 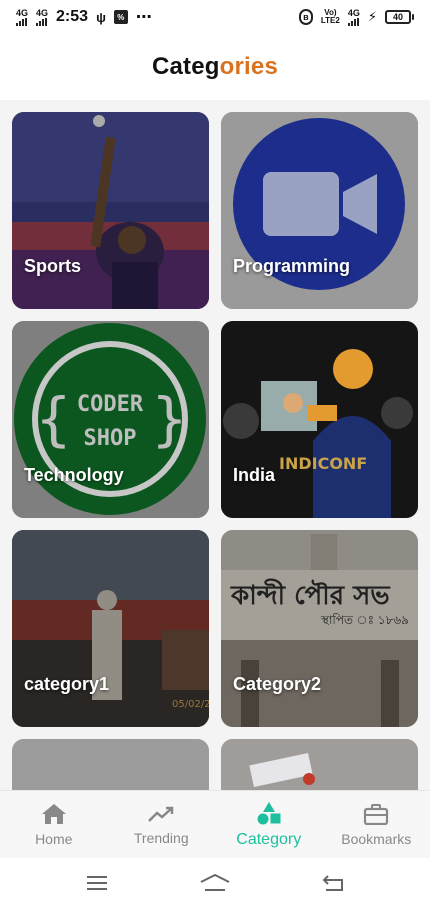 I want to click on category-label: Category2, so click(x=277, y=684).